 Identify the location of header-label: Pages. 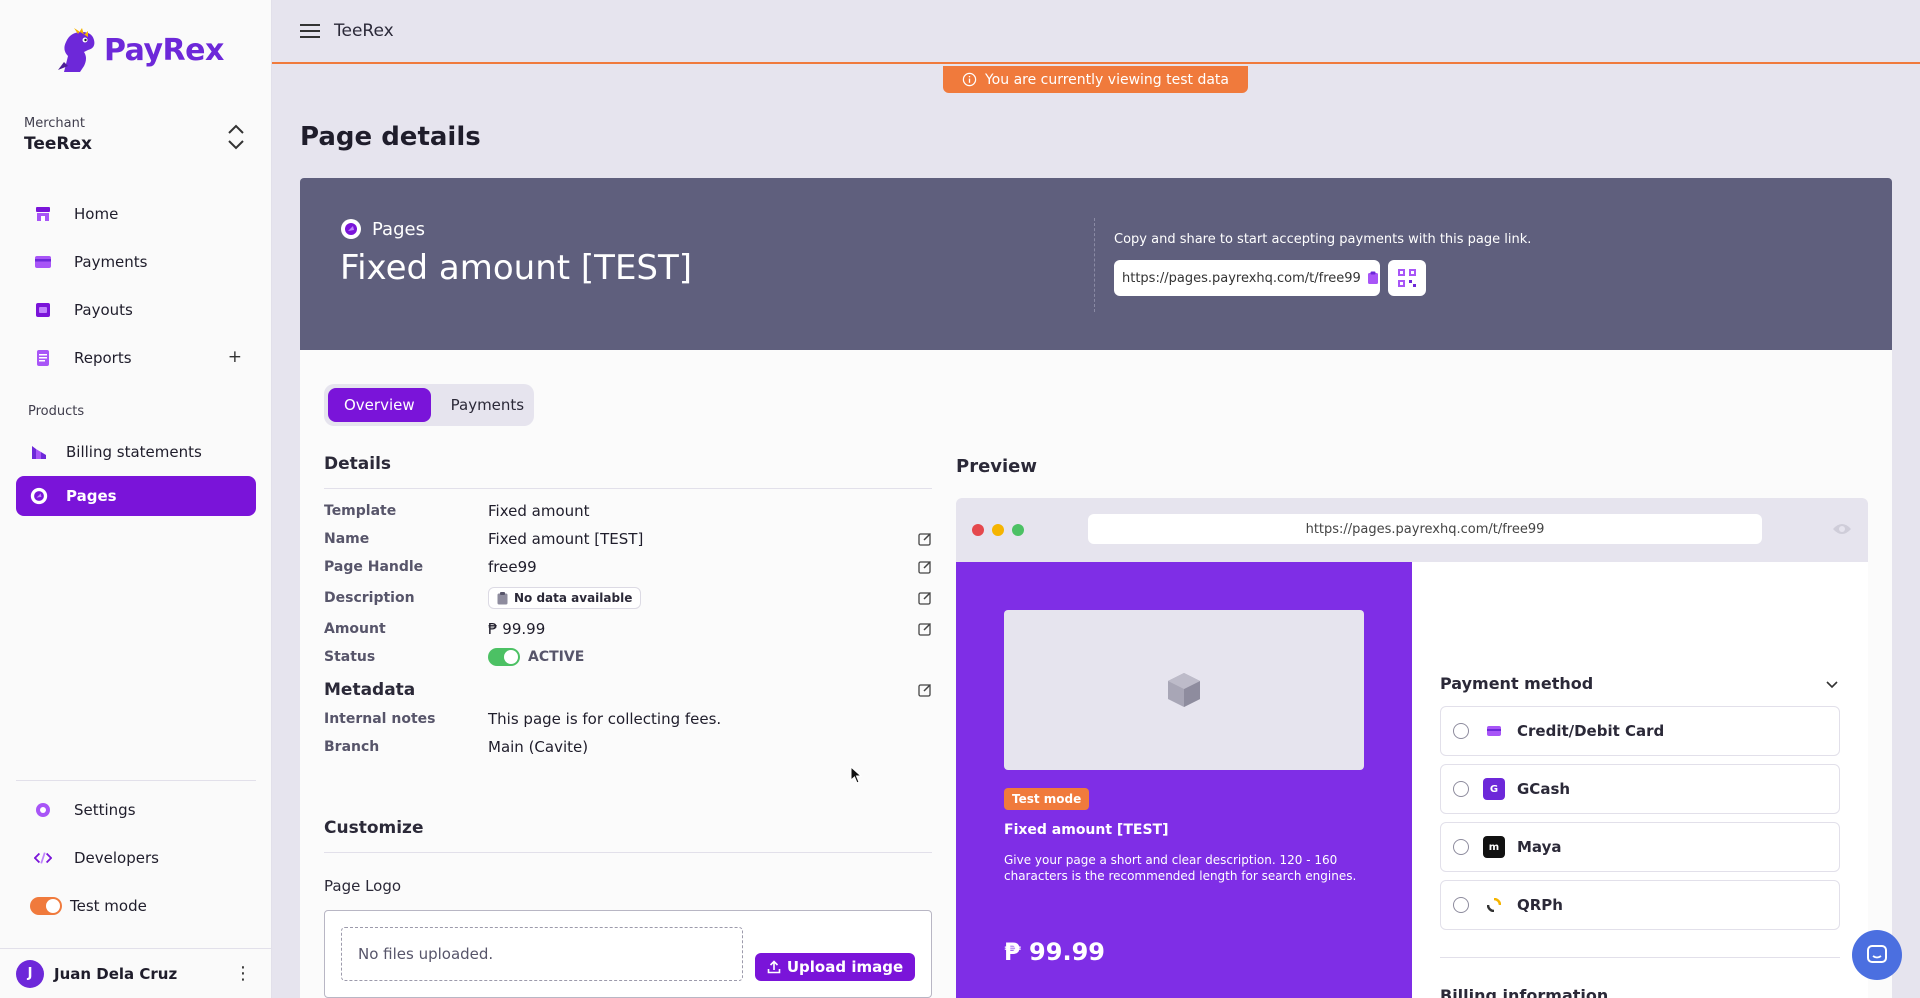
(382, 229).